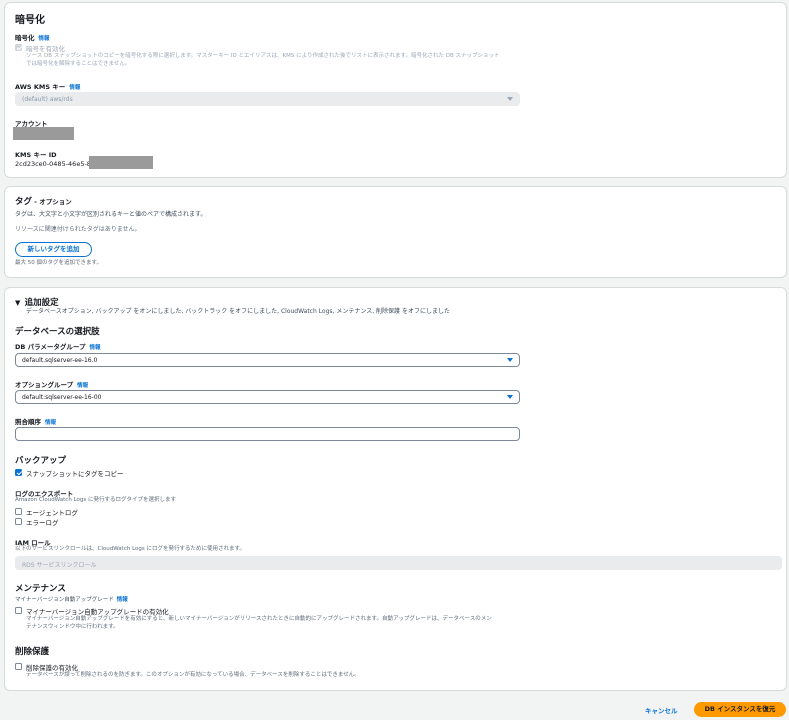  Describe the element at coordinates (43, 133) in the screenshot. I see `account-value-redacted` at that location.